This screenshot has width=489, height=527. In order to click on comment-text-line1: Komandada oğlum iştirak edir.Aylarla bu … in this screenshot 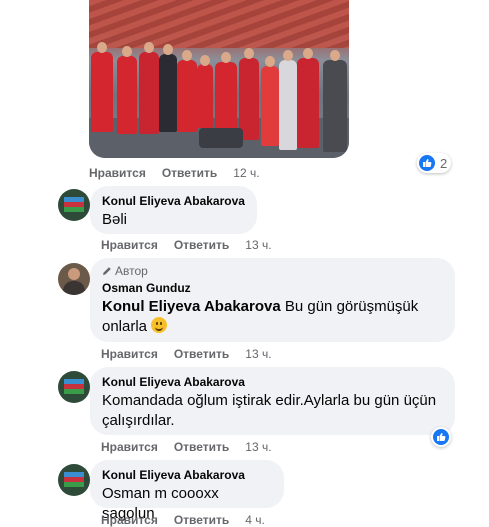, I will do `click(269, 400)`.